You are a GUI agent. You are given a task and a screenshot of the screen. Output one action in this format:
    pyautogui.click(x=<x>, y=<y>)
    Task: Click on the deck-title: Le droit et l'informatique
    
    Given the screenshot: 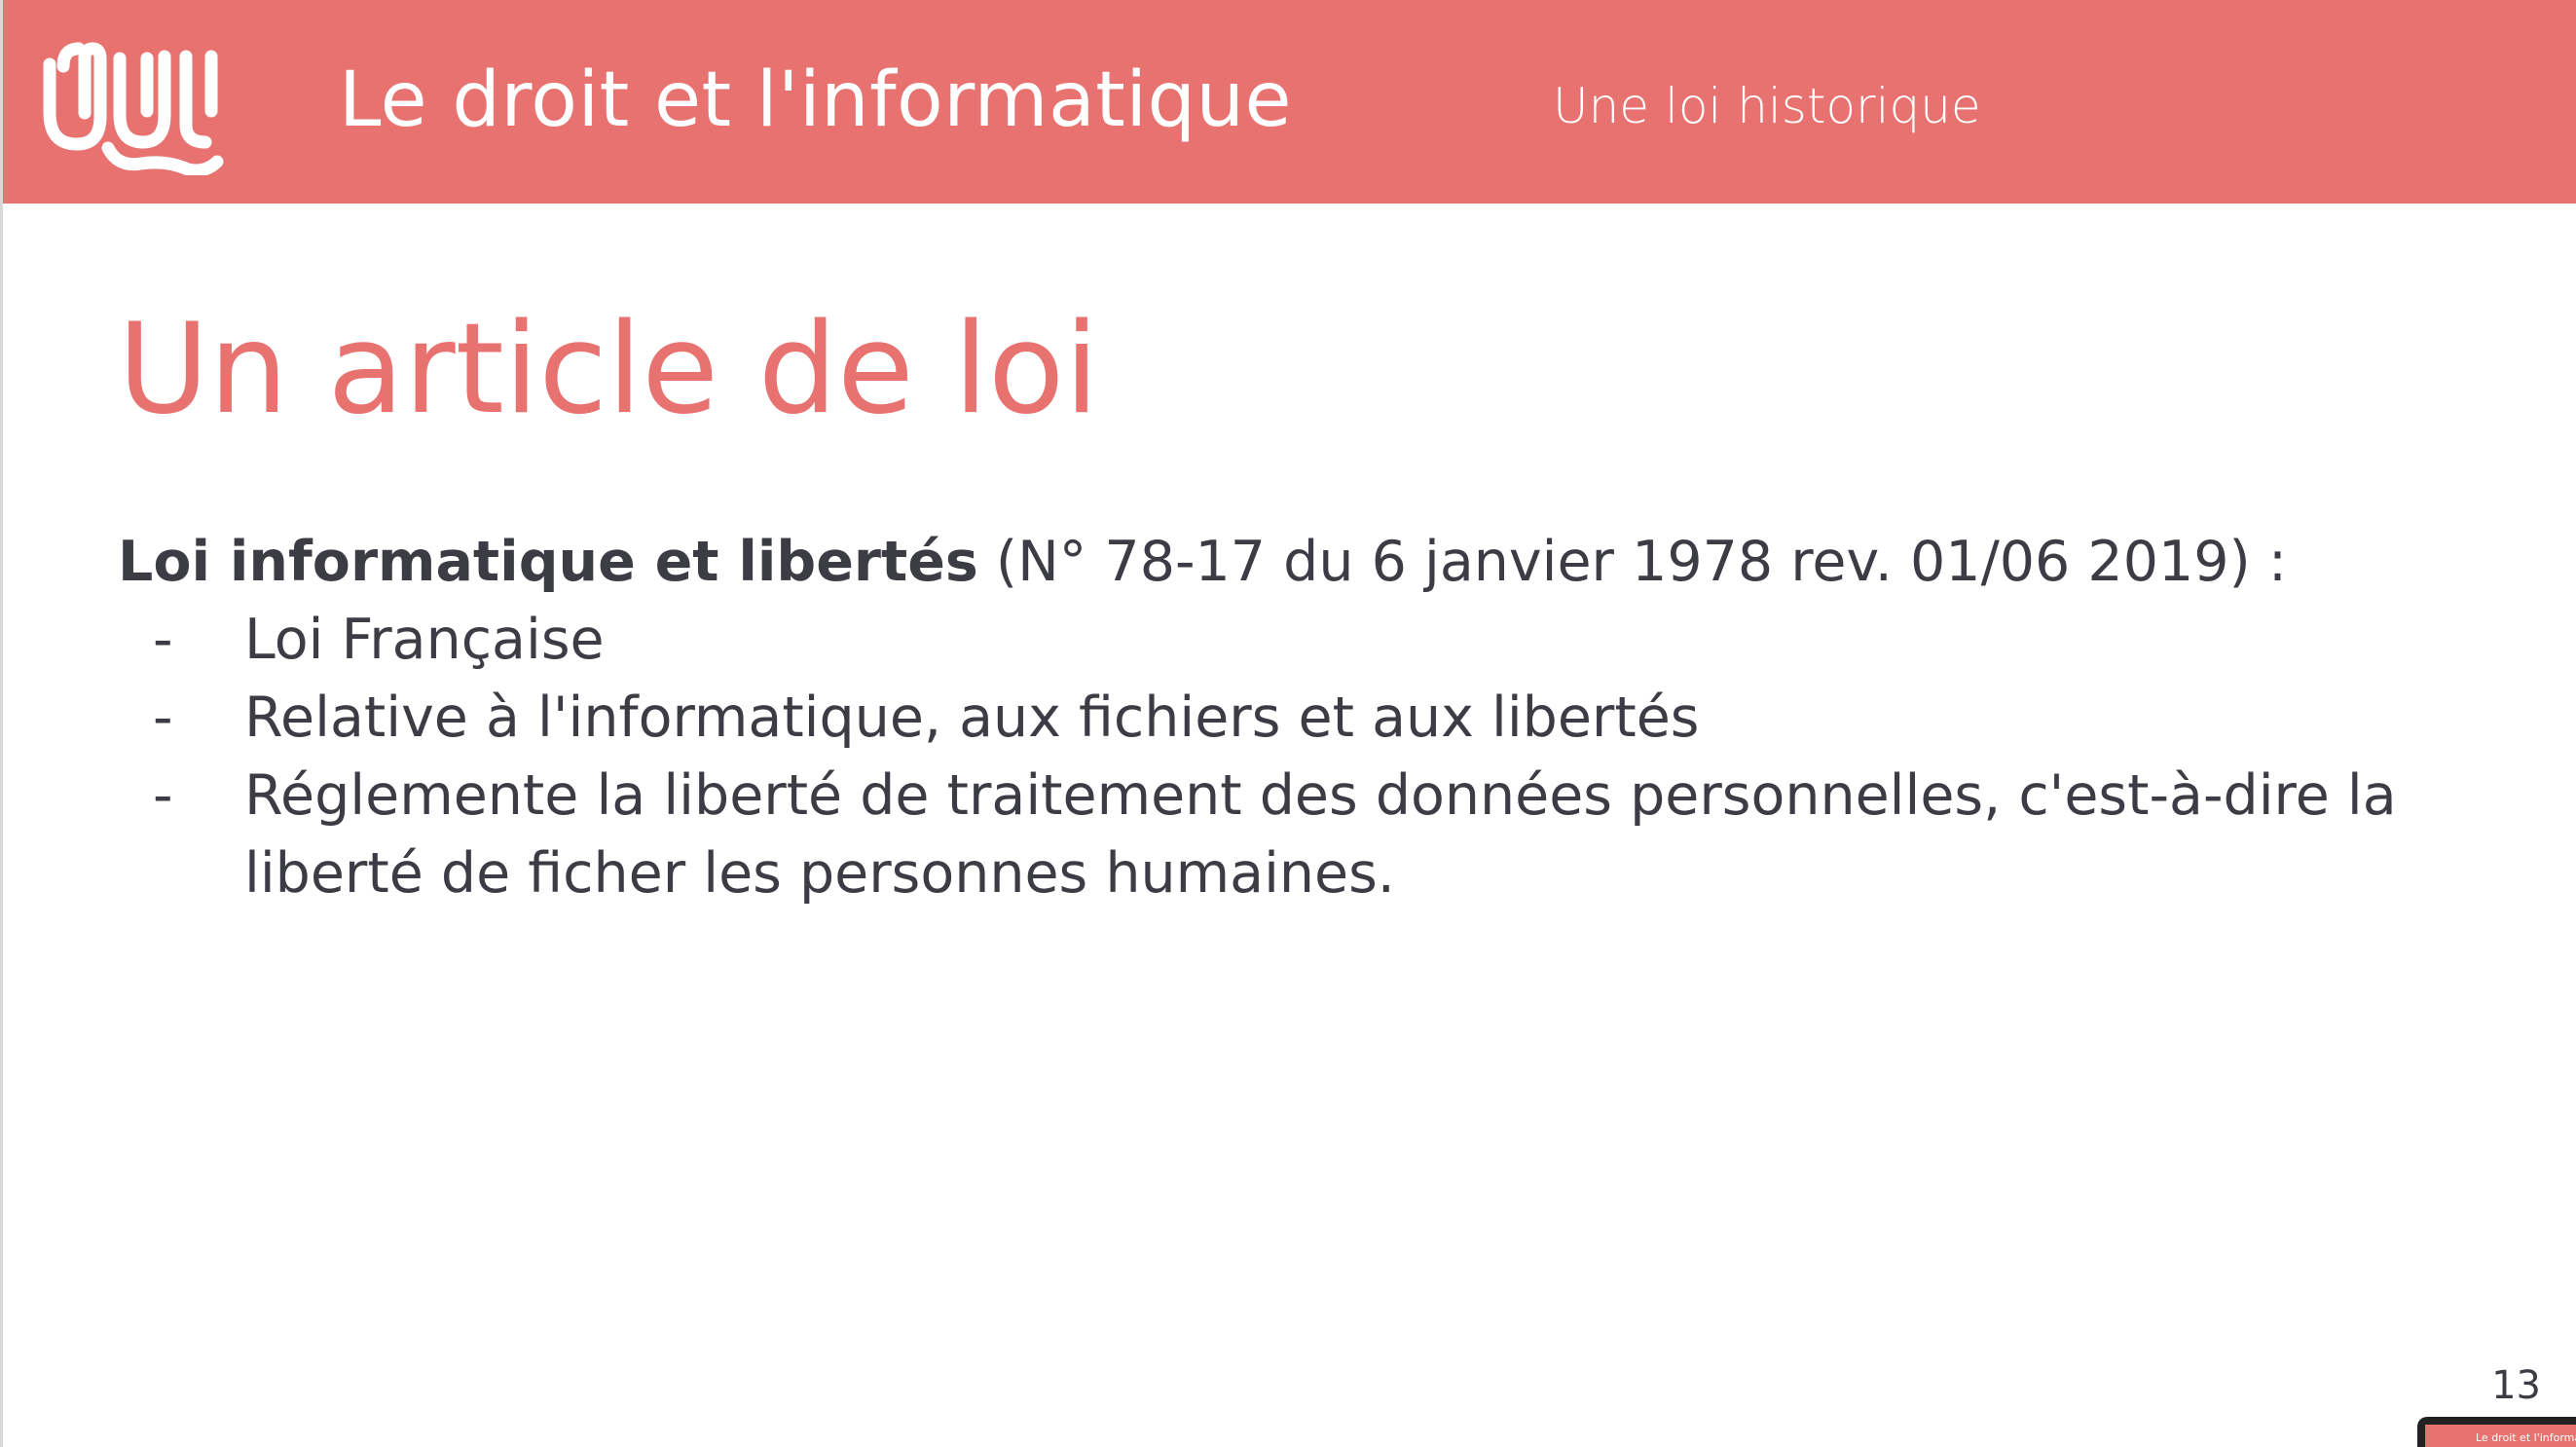 What is the action you would take?
    pyautogui.click(x=815, y=100)
    